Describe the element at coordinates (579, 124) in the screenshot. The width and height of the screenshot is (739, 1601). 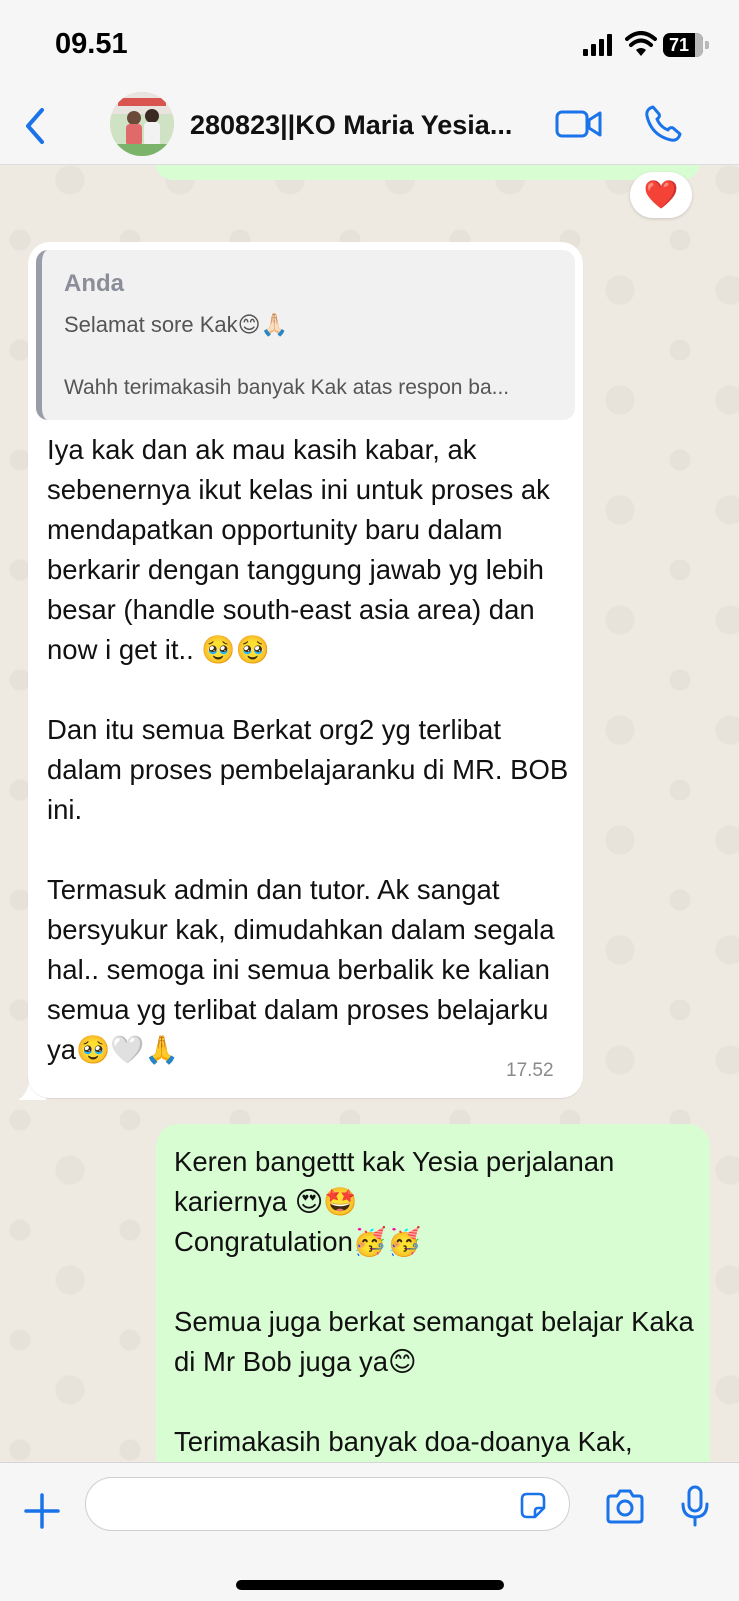
I see `video-call-icon` at that location.